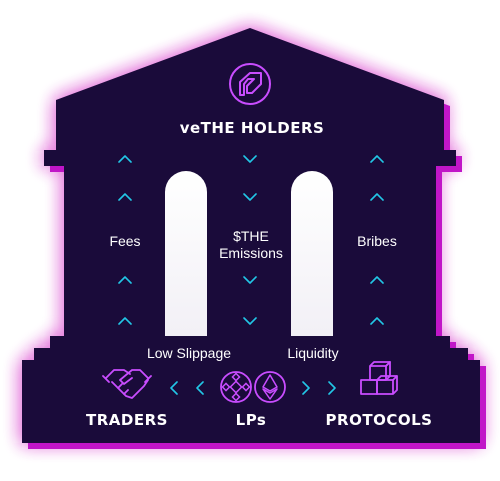  What do you see at coordinates (189, 353) in the screenshot?
I see `low-slippage-label: Low Slippage` at bounding box center [189, 353].